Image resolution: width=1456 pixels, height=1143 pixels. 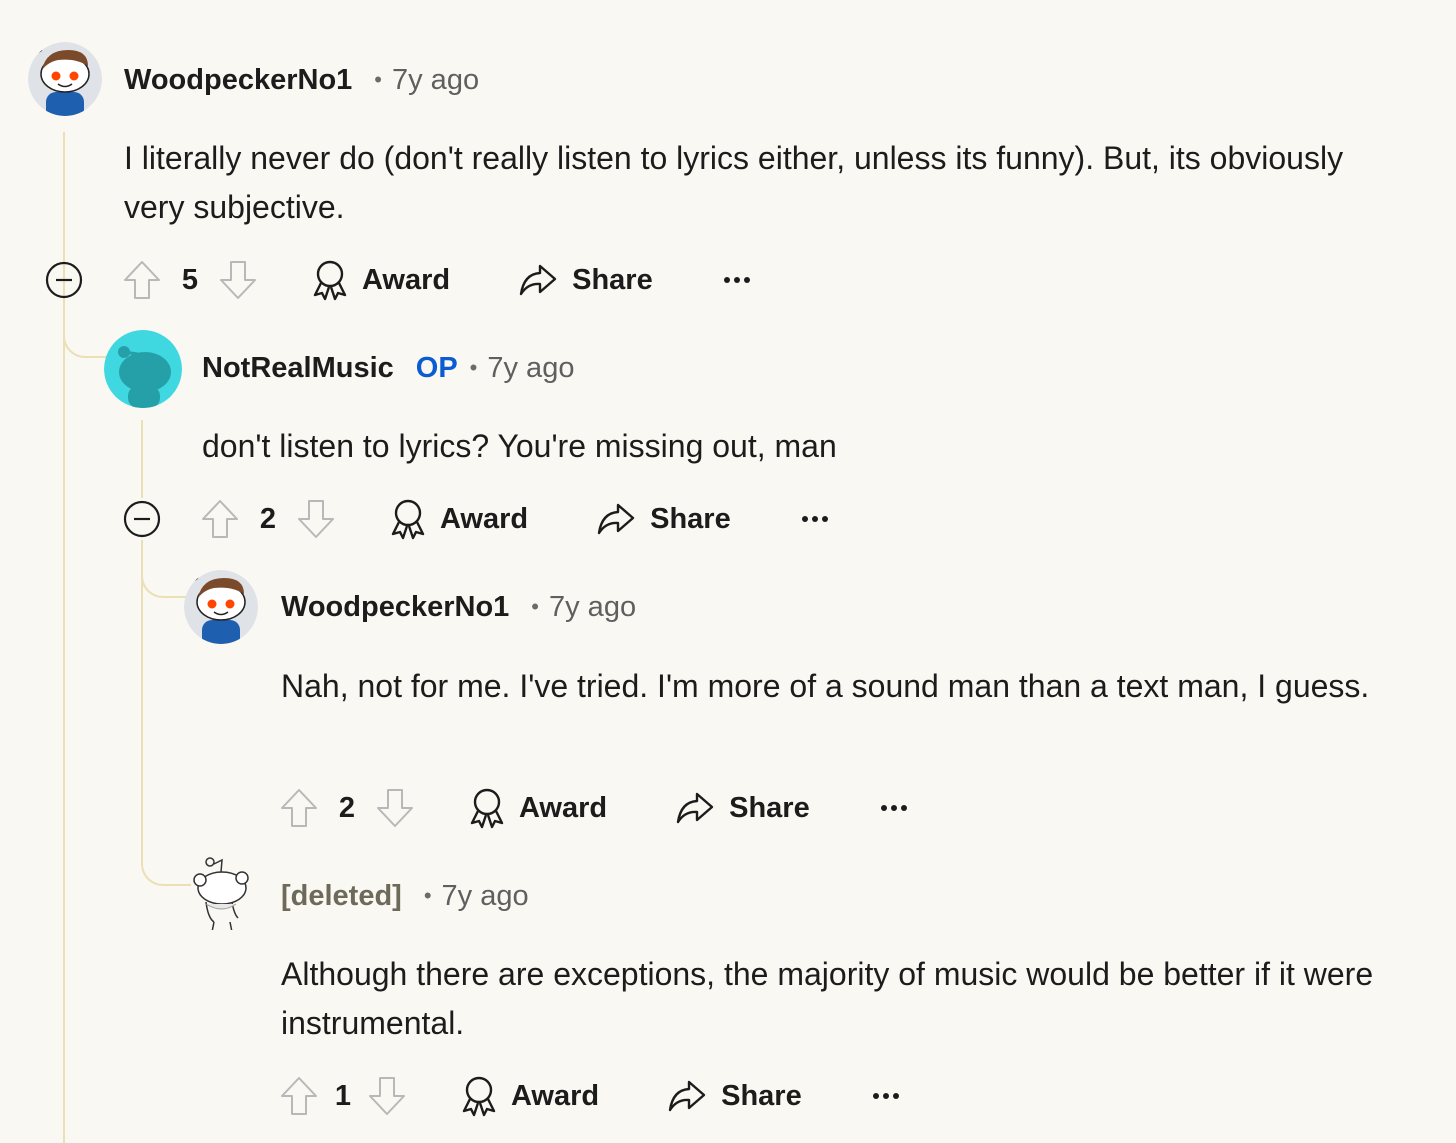 I want to click on thread-elbow-notrealmusic, so click(x=85, y=329).